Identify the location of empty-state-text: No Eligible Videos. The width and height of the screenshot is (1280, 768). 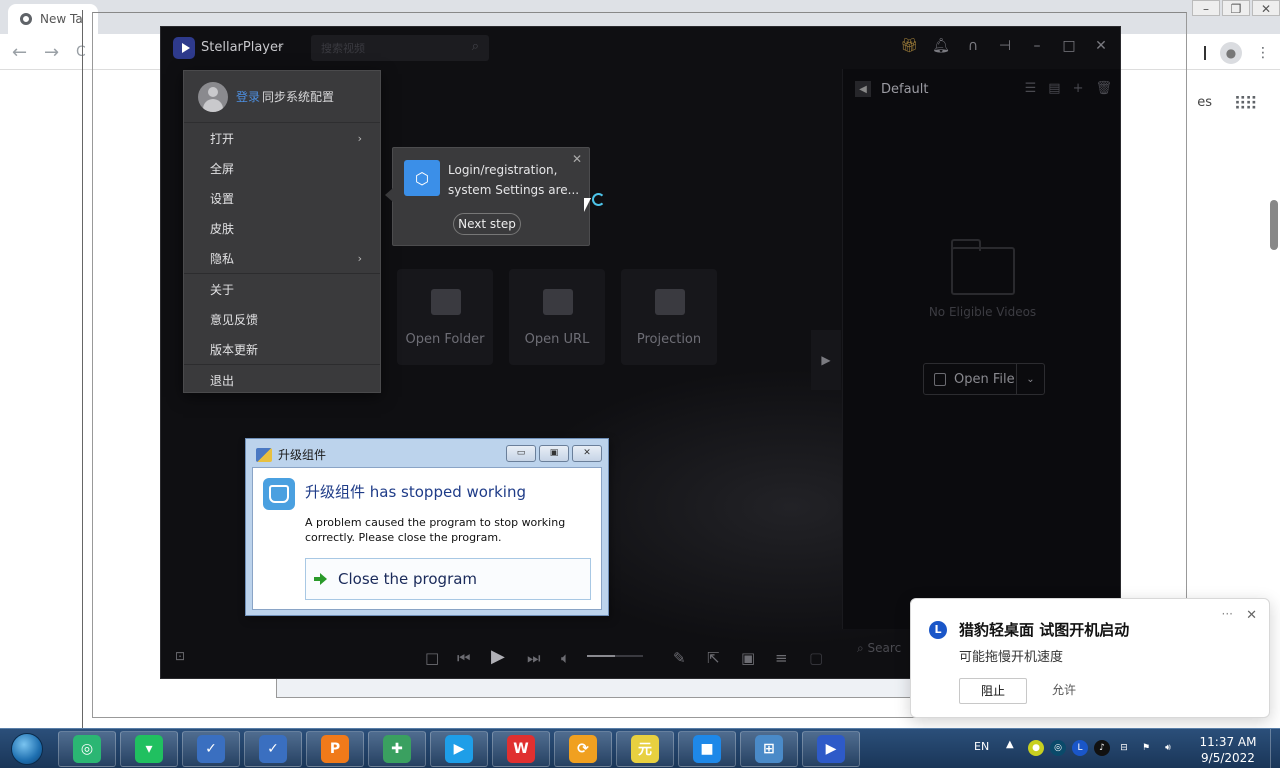
(982, 312).